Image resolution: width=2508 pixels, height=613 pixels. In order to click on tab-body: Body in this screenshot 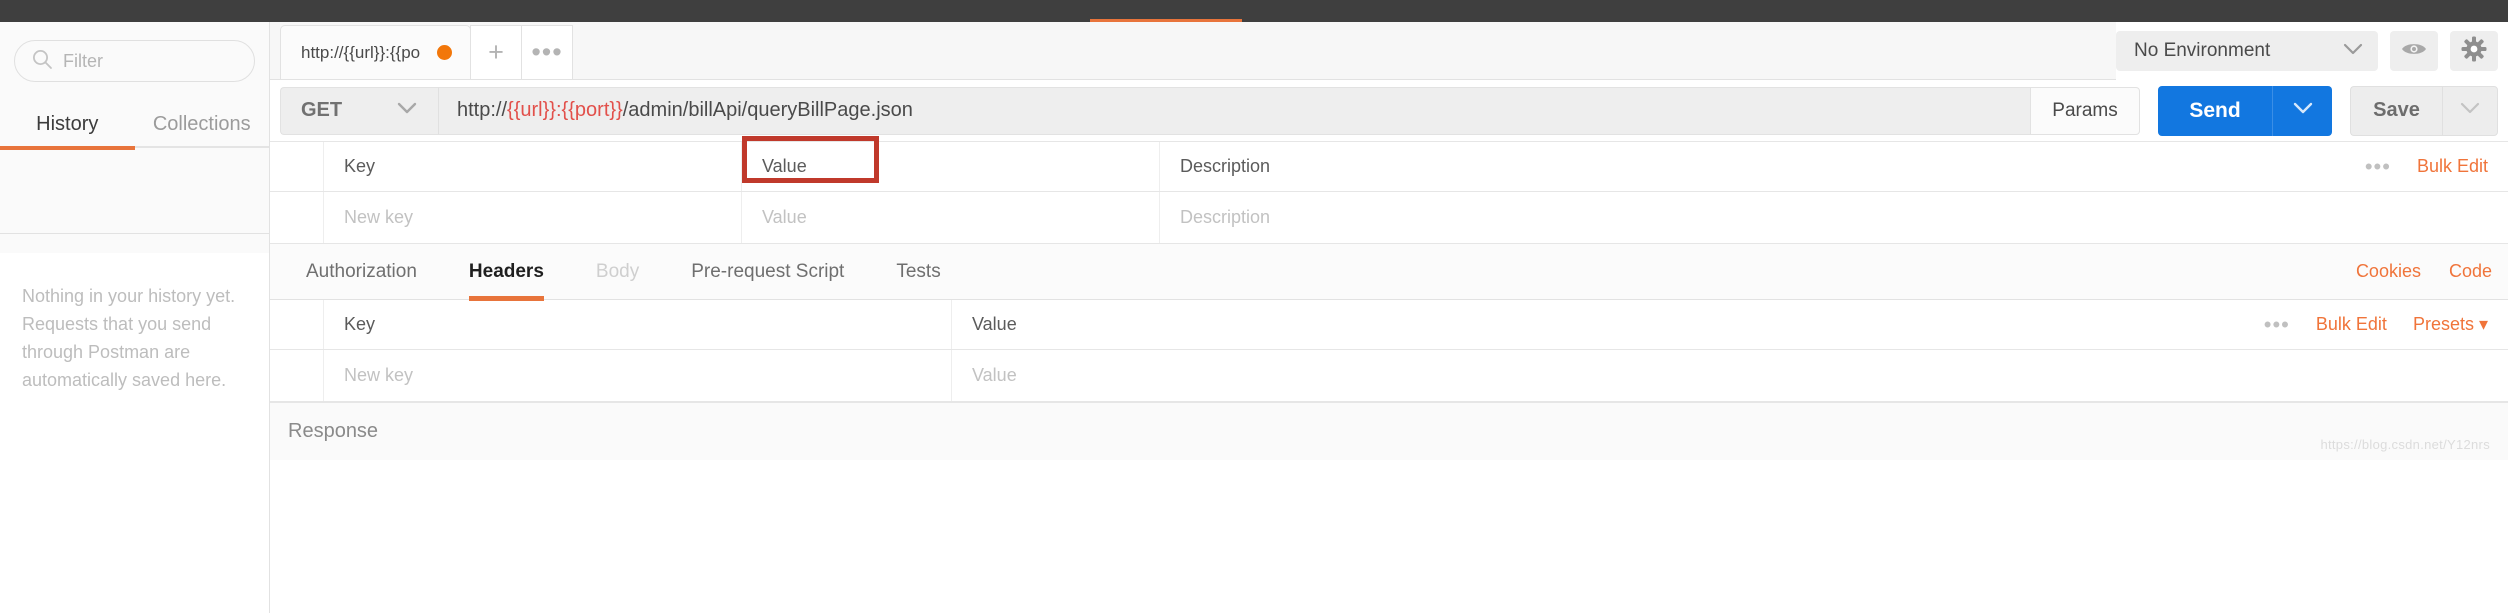, I will do `click(617, 272)`.